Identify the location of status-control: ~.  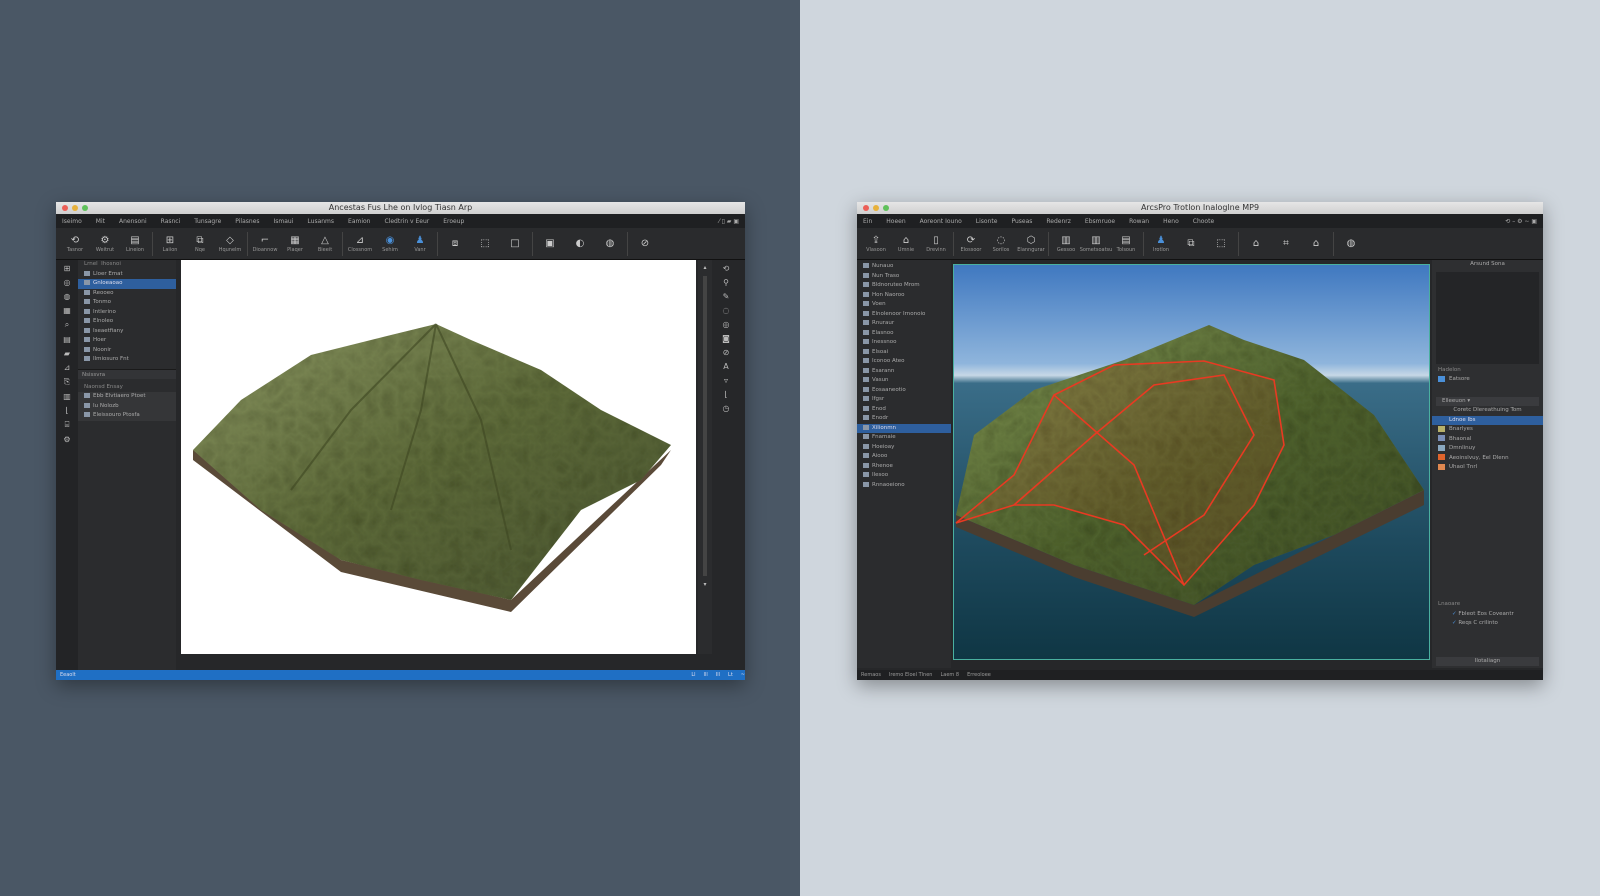
(743, 675).